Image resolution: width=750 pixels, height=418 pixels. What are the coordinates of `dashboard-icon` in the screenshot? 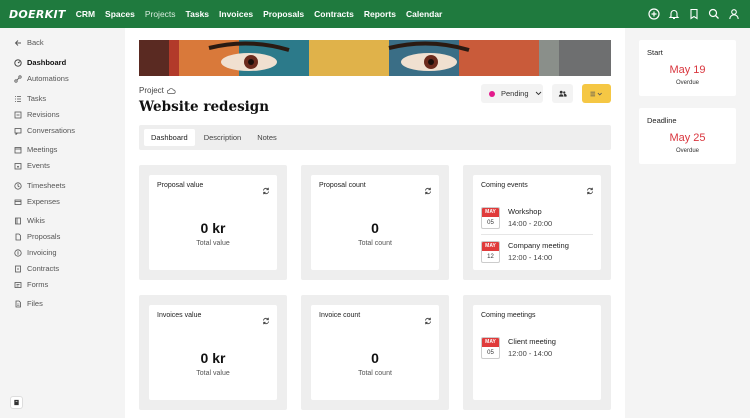 It's located at (18, 62).